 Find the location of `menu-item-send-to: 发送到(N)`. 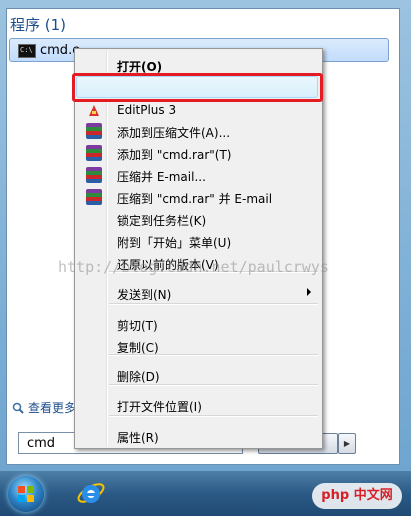

menu-item-send-to: 发送到(N) is located at coordinates (198, 293).